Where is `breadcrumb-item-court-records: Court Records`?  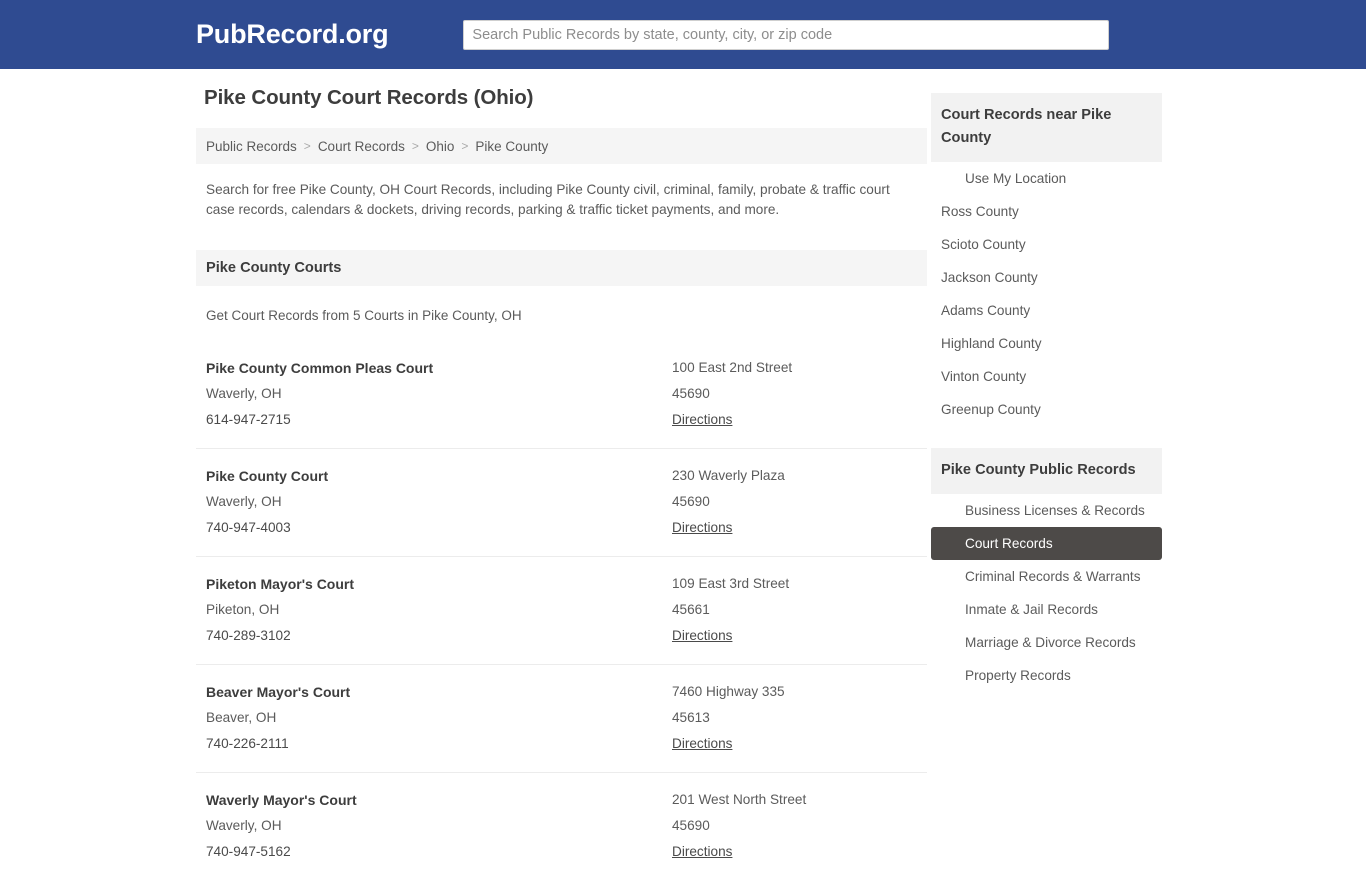
breadcrumb-item-court-records: Court Records is located at coordinates (361, 146).